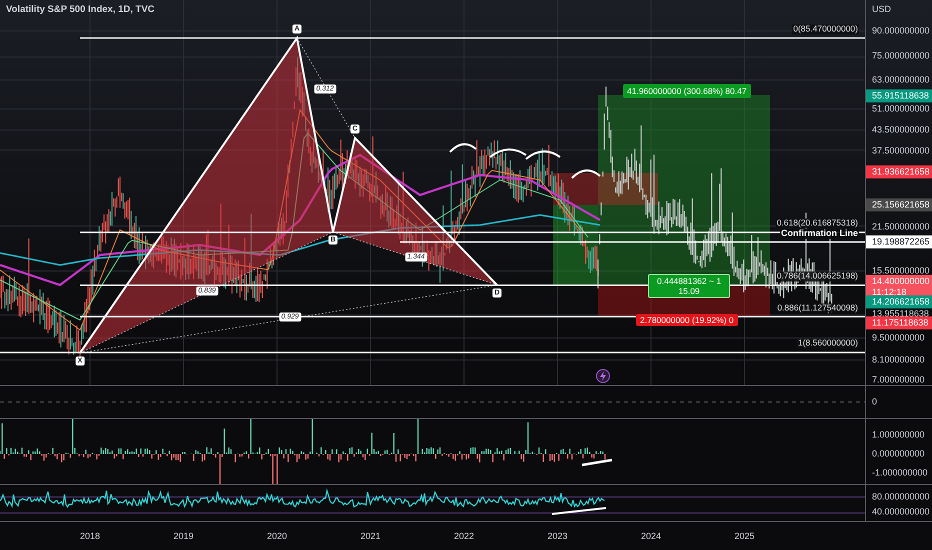 The width and height of the screenshot is (932, 550). I want to click on price-badge: 55.915118638, so click(899, 96).